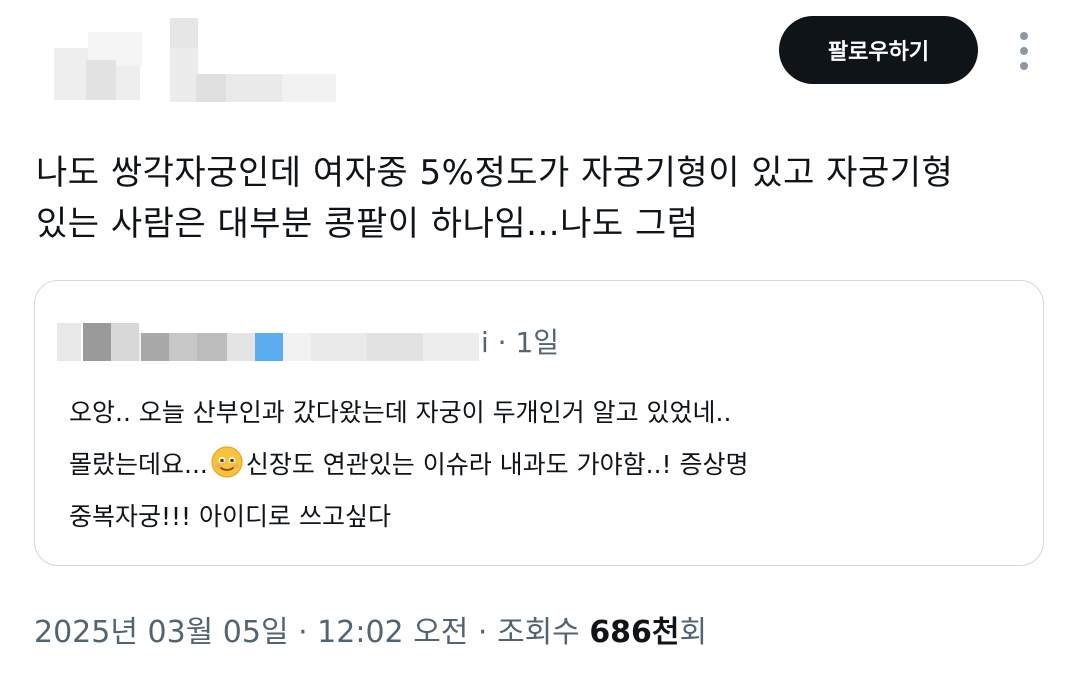 Image resolution: width=1079 pixels, height=684 pixels. Describe the element at coordinates (634, 632) in the screenshot. I see `view-count: 686천` at that location.